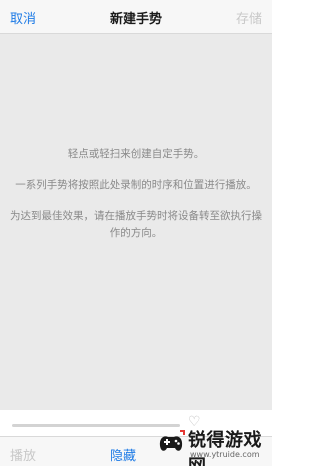 The image size is (320, 466). Describe the element at coordinates (225, 448) in the screenshot. I see `watermark-name: 锐得游戏网` at that location.